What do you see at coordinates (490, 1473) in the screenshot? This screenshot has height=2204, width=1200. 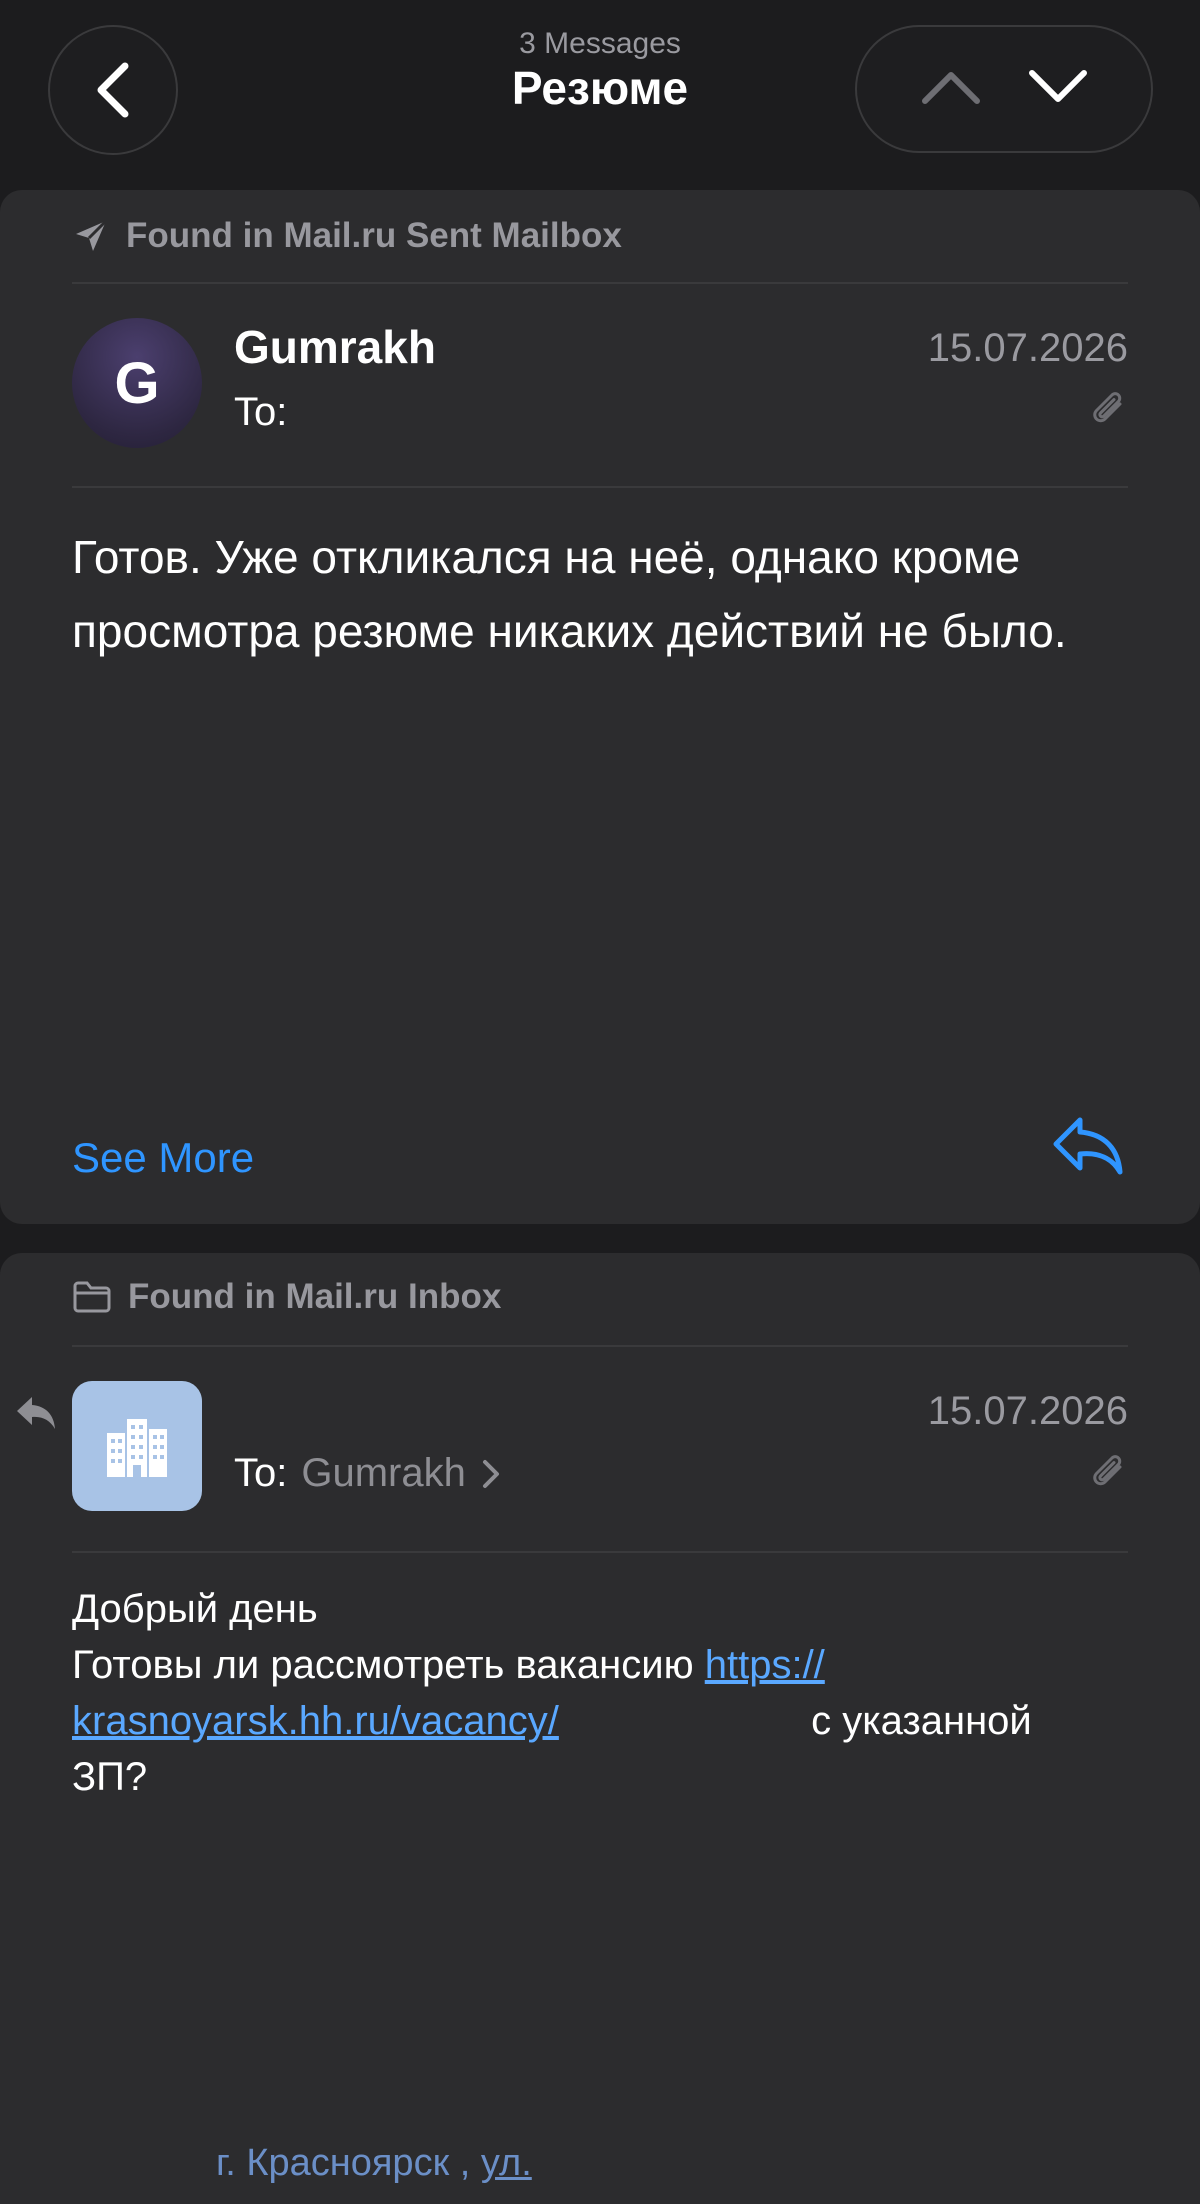 I see `chevron-right-icon` at bounding box center [490, 1473].